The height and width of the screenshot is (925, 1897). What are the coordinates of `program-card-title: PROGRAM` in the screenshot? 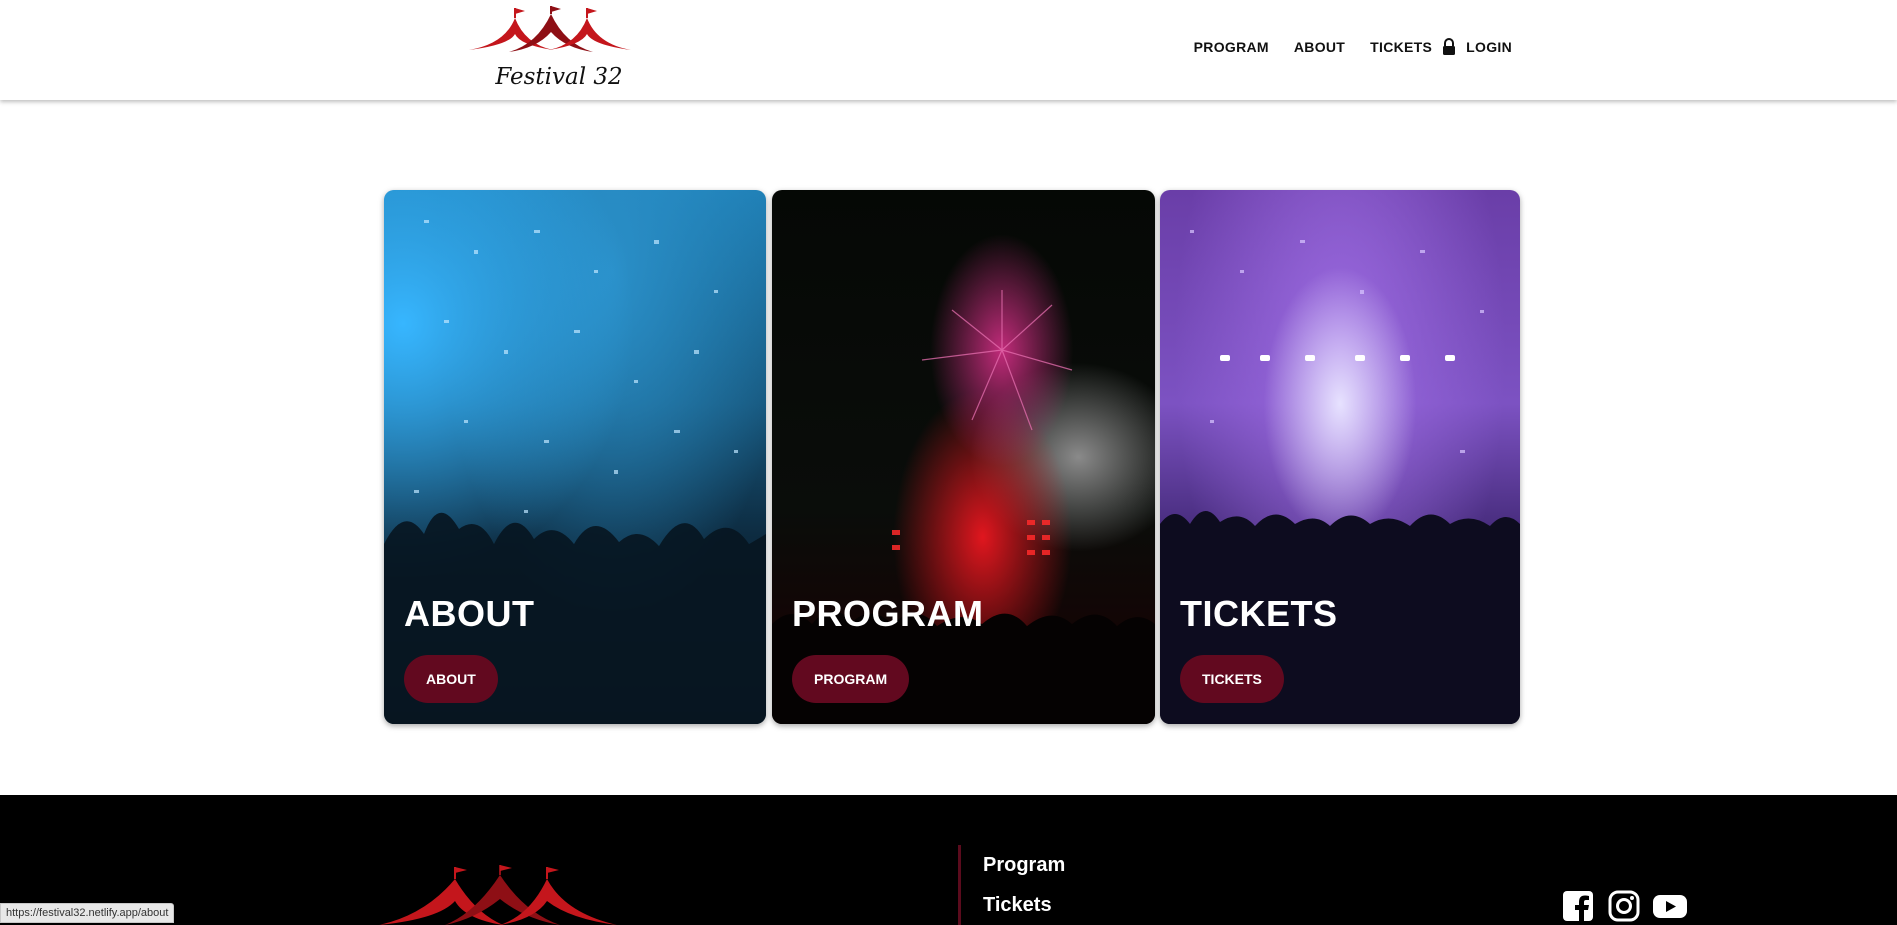 It's located at (888, 613).